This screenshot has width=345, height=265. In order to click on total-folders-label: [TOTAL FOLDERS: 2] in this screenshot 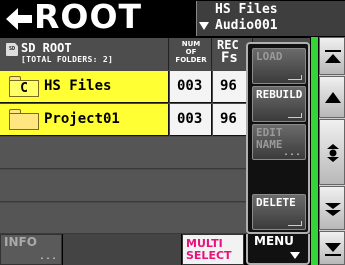, I will do `click(67, 59)`.